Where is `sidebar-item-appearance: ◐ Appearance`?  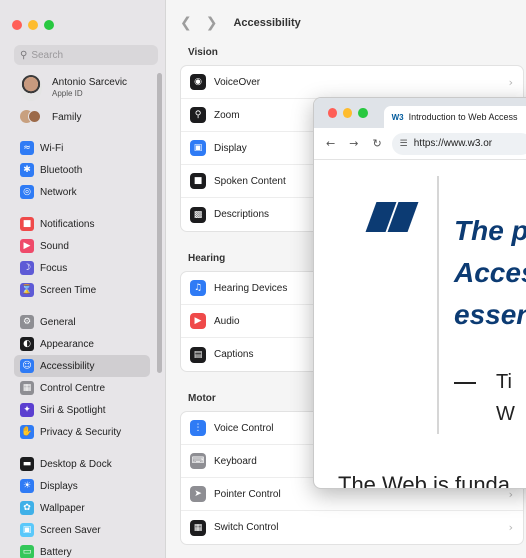 sidebar-item-appearance: ◐ Appearance is located at coordinates (82, 344).